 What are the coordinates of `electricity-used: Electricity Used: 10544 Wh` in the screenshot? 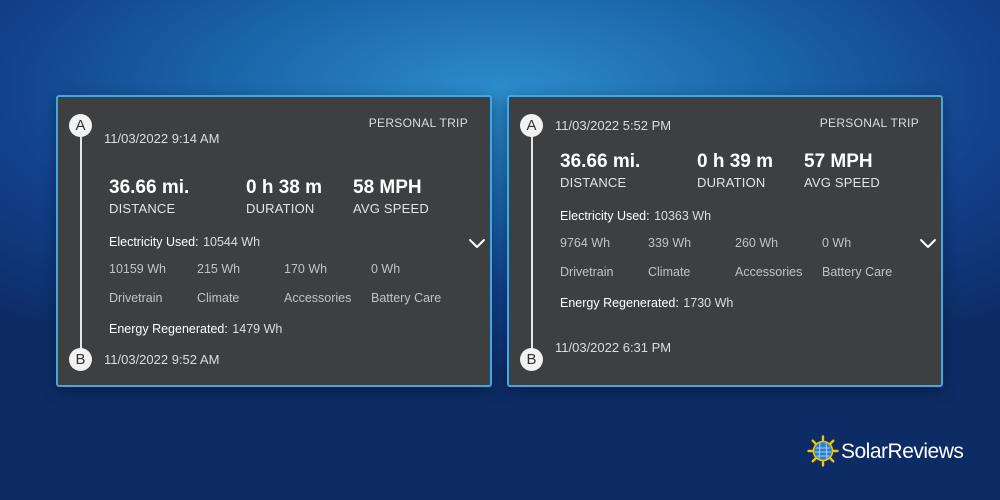 It's located at (184, 242).